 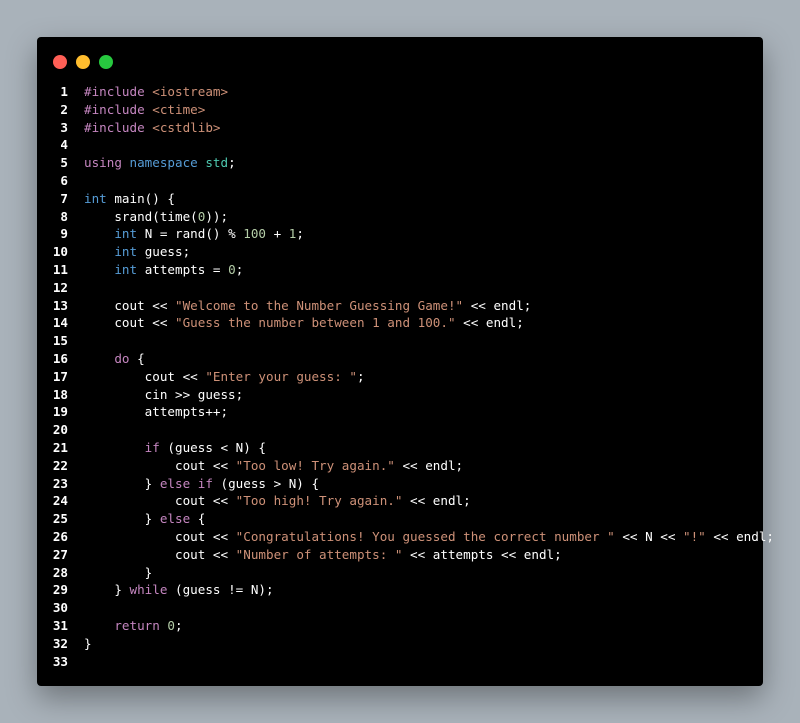 I want to click on code-token: "Enter your guess: ", so click(x=281, y=376).